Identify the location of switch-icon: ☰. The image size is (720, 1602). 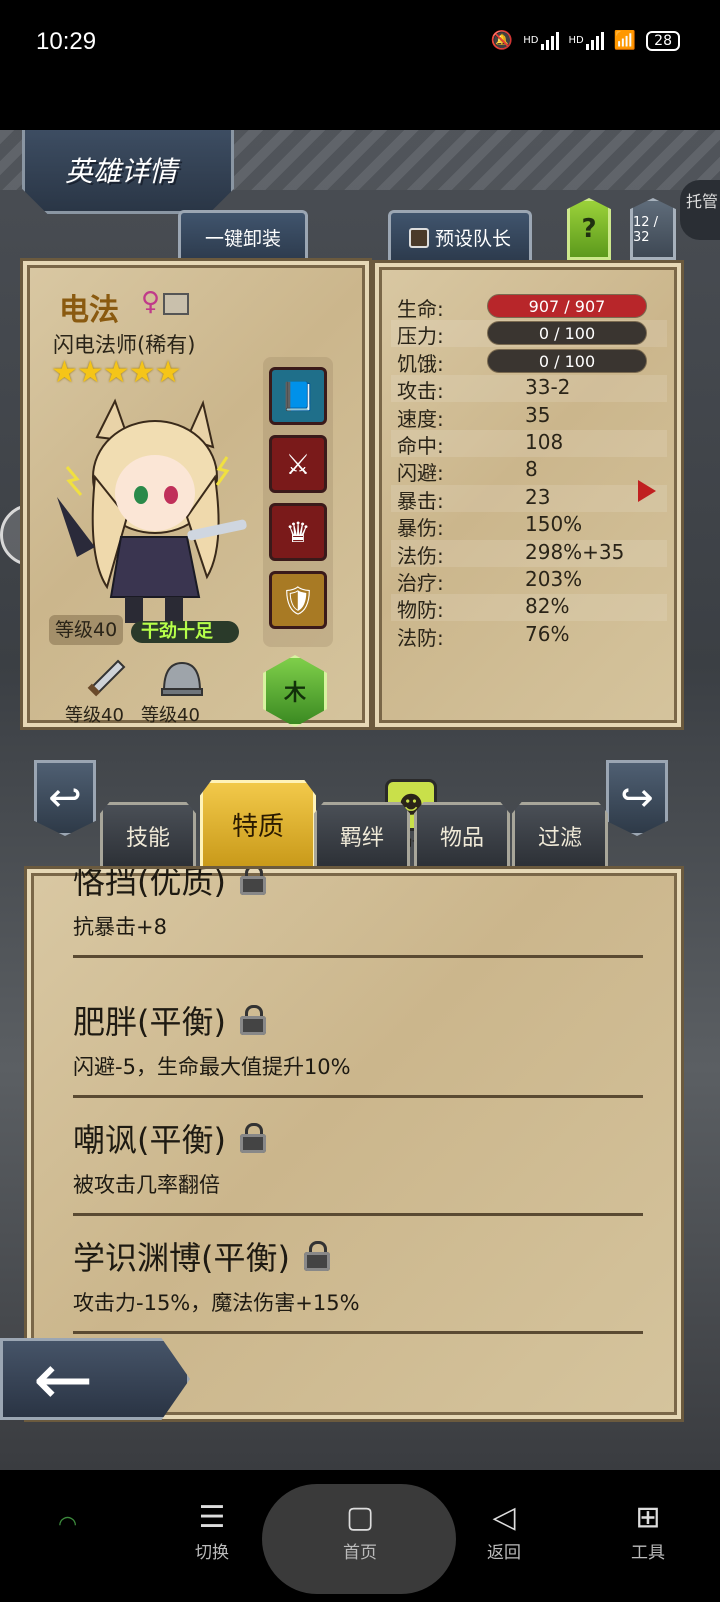
(212, 1517).